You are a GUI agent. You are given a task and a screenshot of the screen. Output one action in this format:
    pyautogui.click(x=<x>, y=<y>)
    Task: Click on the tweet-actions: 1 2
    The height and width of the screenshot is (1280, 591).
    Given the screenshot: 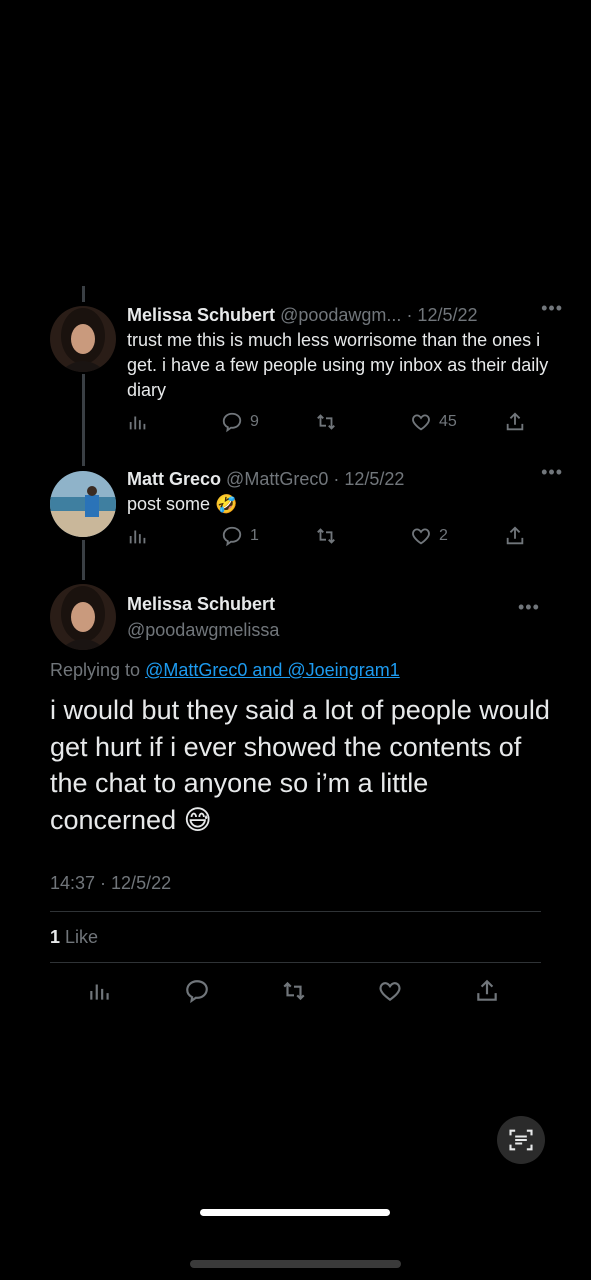 What is the action you would take?
    pyautogui.click(x=339, y=538)
    